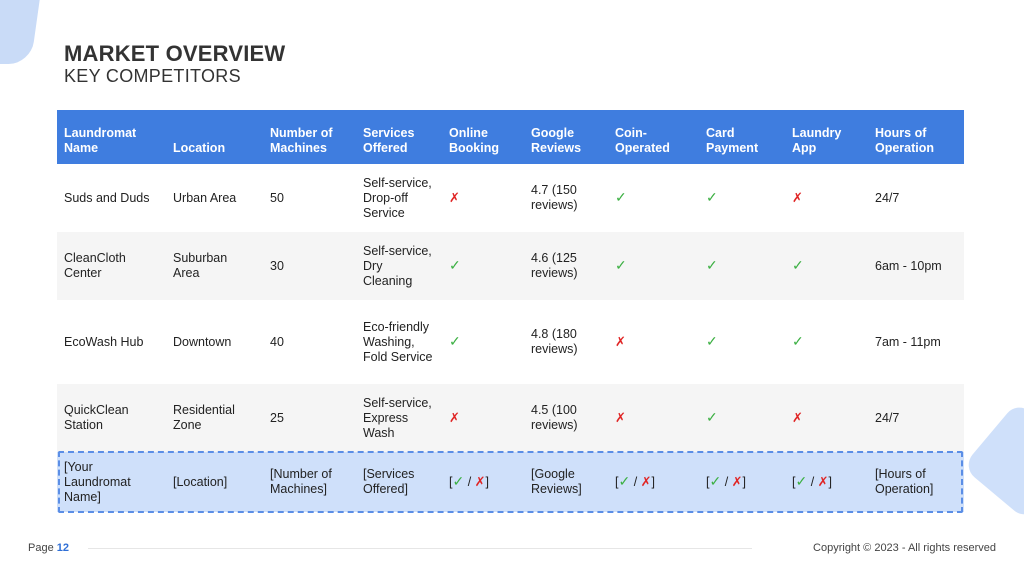 The height and width of the screenshot is (576, 1024). I want to click on page-subtitle: KEY COMPETITORS, so click(152, 76).